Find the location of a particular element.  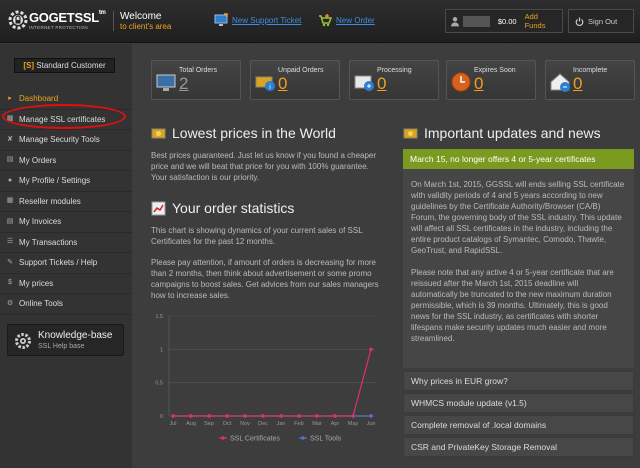

new-order-link: New Order is located at coordinates (346, 20).